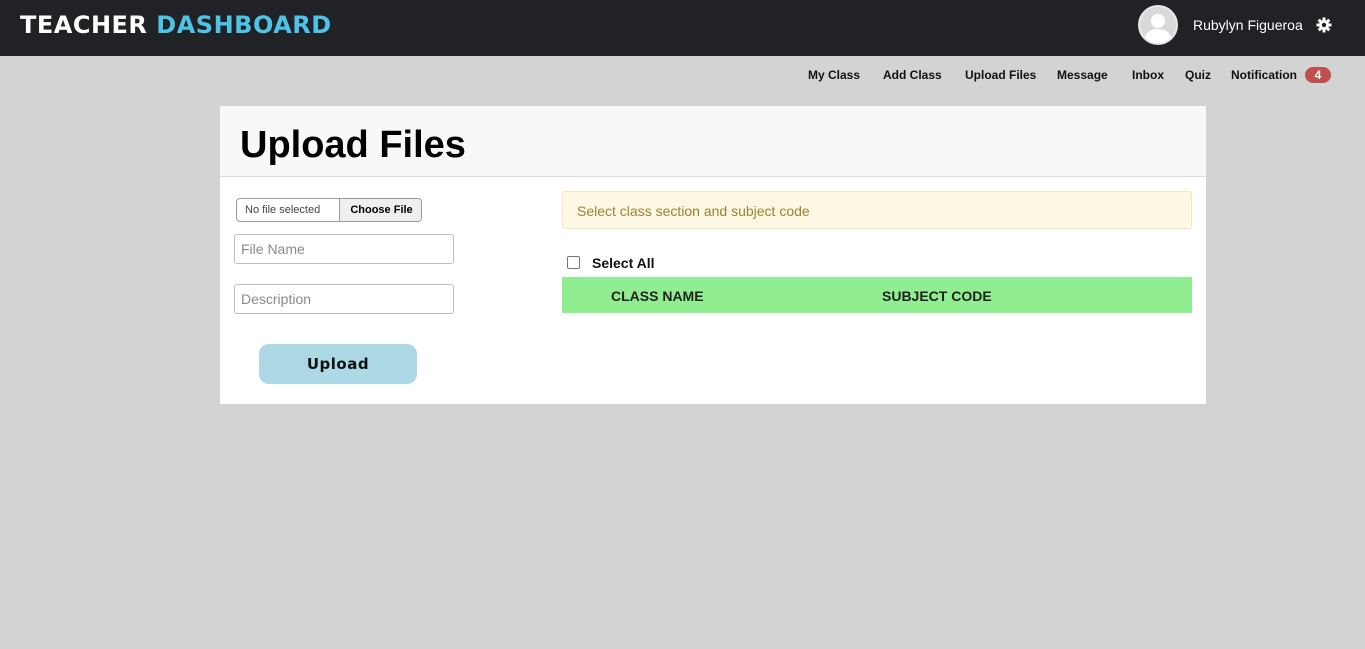  Describe the element at coordinates (1082, 75) in the screenshot. I see `nav-message: Message` at that location.